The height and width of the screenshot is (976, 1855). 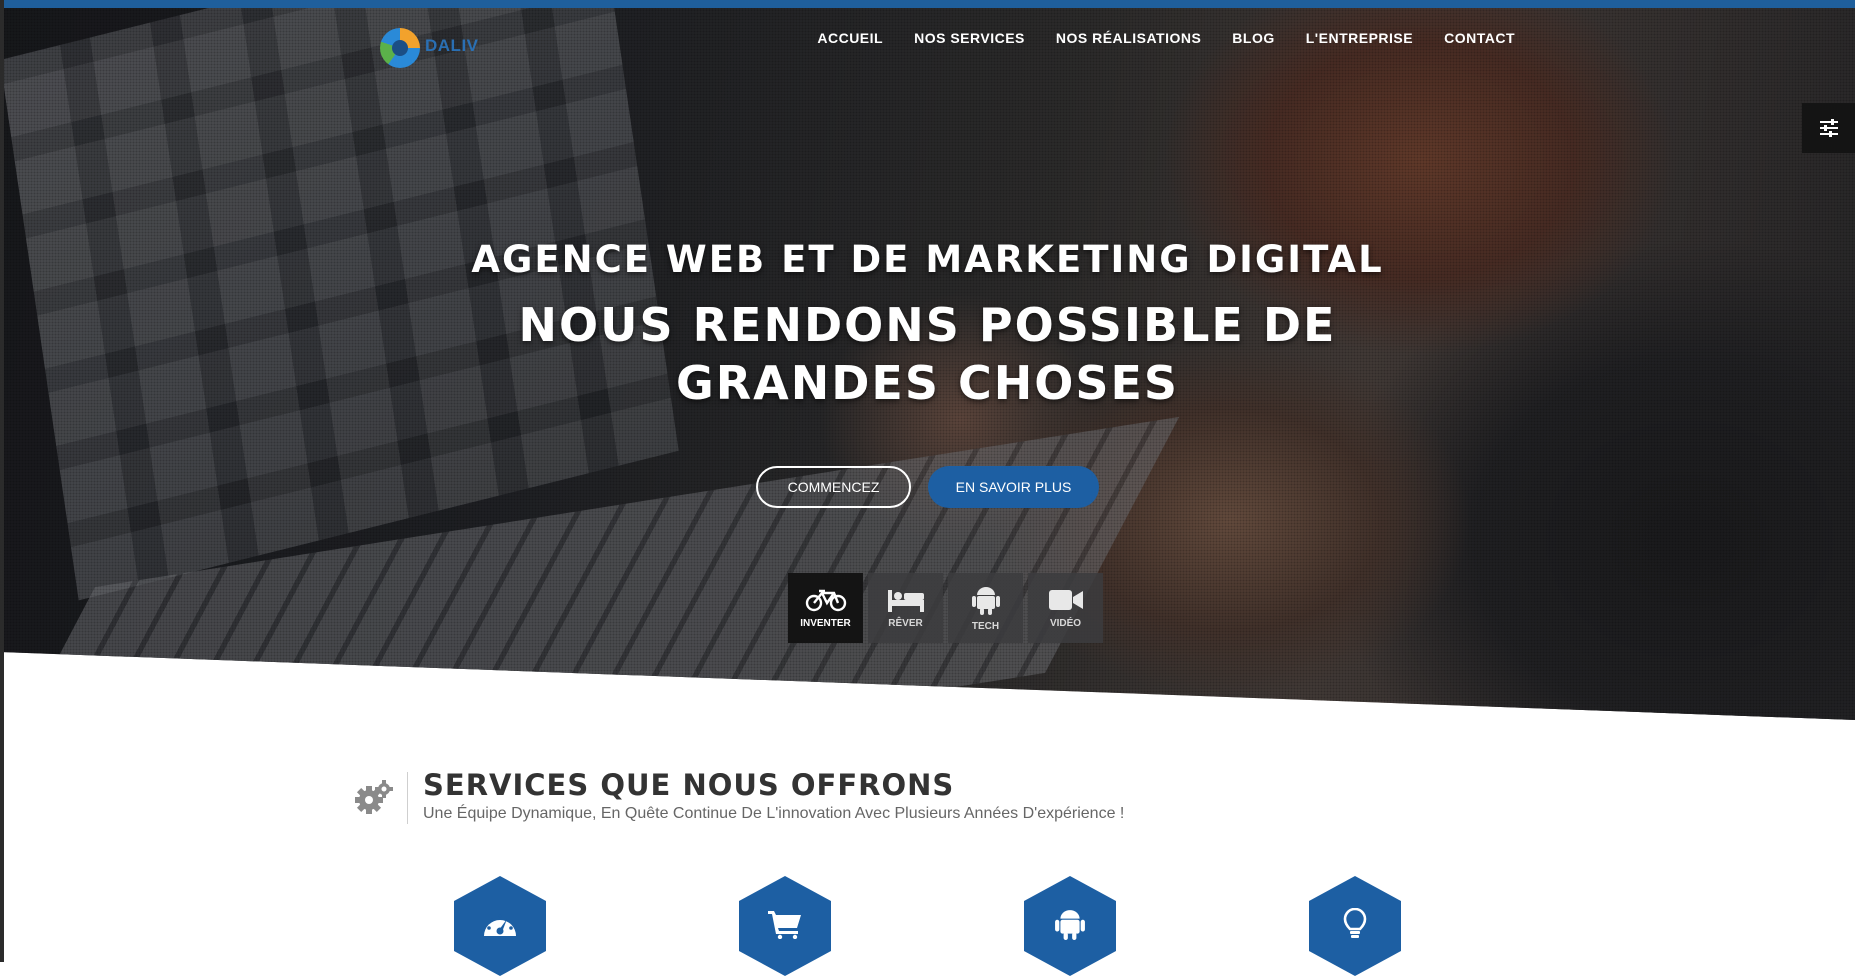 What do you see at coordinates (850, 38) in the screenshot?
I see `nav-item-accueil: ACCUEIL` at bounding box center [850, 38].